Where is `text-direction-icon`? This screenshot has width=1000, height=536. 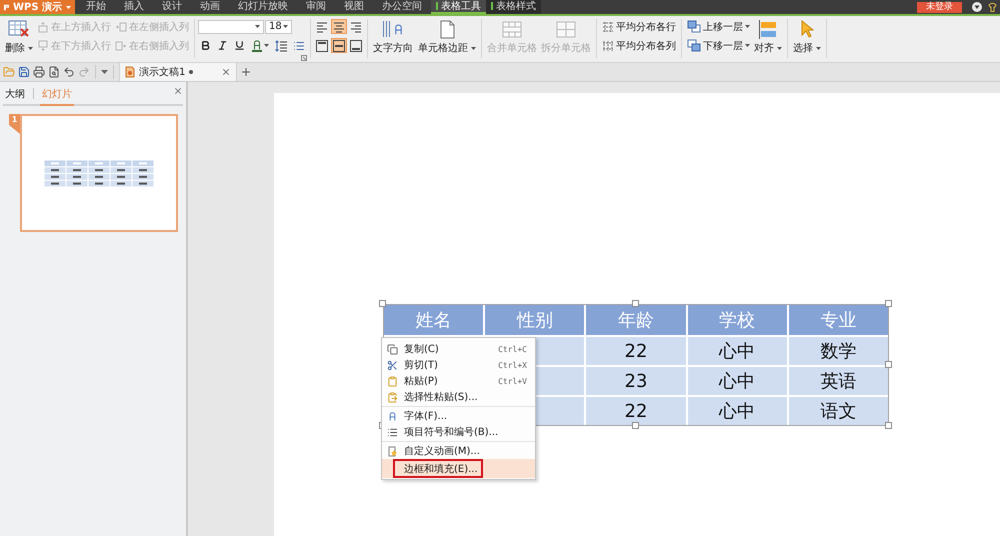
text-direction-icon is located at coordinates (393, 29).